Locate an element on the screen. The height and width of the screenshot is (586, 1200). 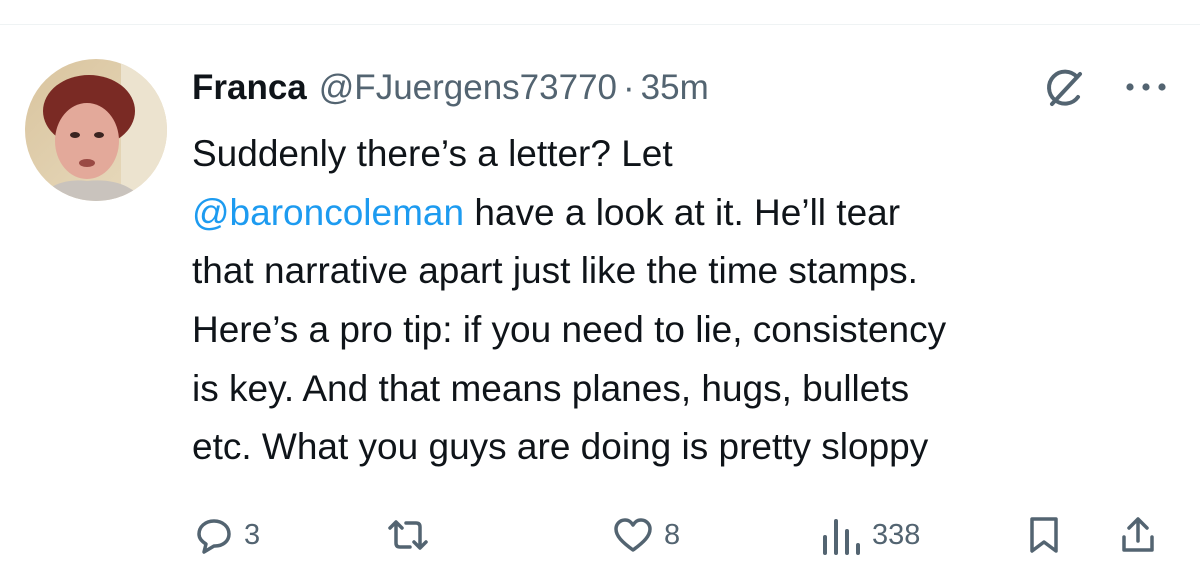
reply-count: 3 is located at coordinates (252, 534).